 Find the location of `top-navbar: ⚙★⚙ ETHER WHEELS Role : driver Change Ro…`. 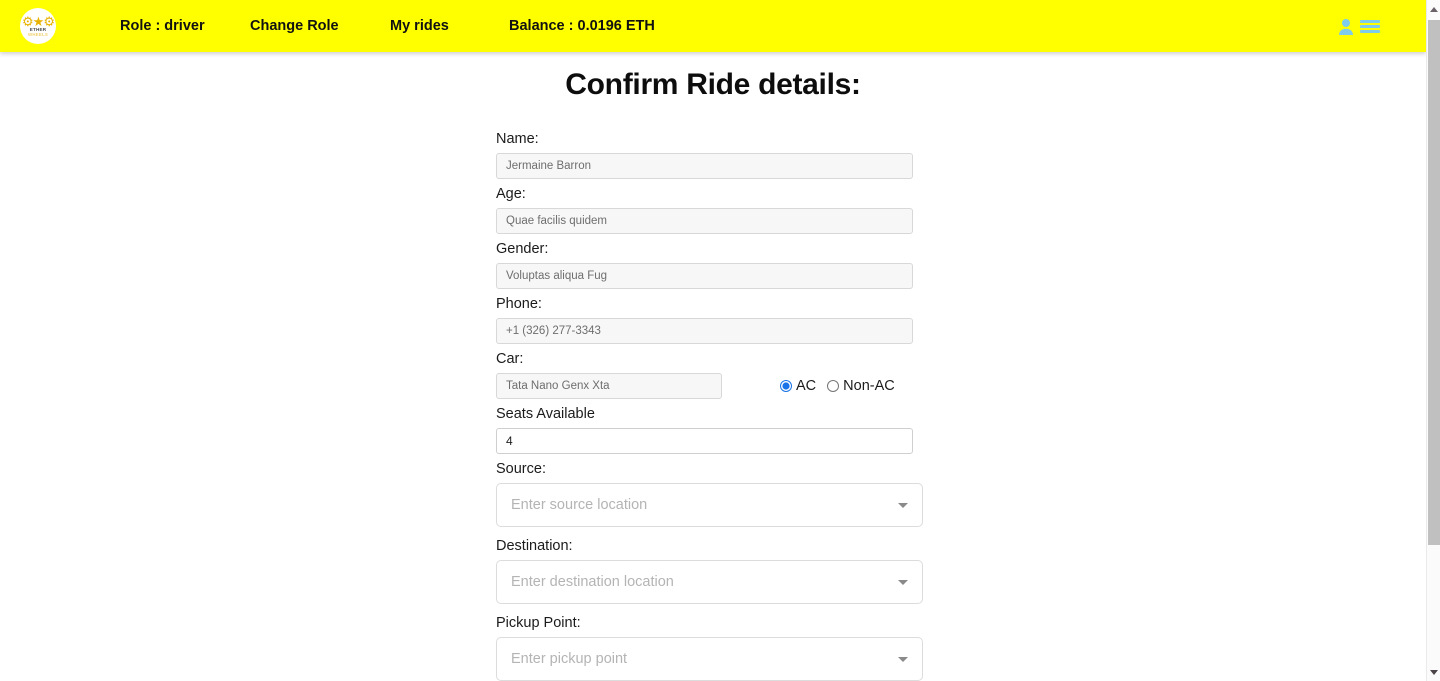

top-navbar: ⚙★⚙ ETHER WHEELS Role : driver Change Ro… is located at coordinates (713, 26).